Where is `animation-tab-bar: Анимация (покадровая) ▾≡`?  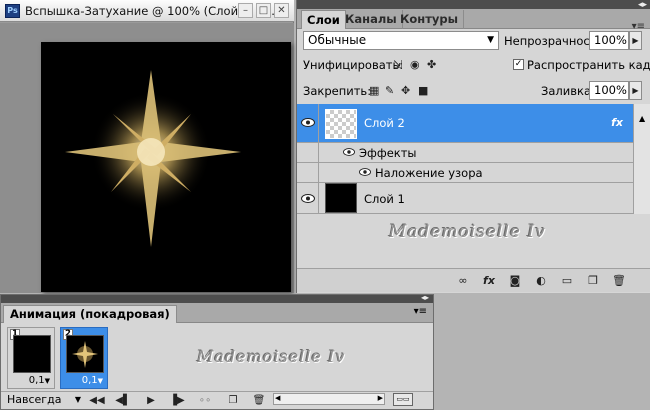 animation-tab-bar: Анимация (покадровая) ▾≡ is located at coordinates (217, 313).